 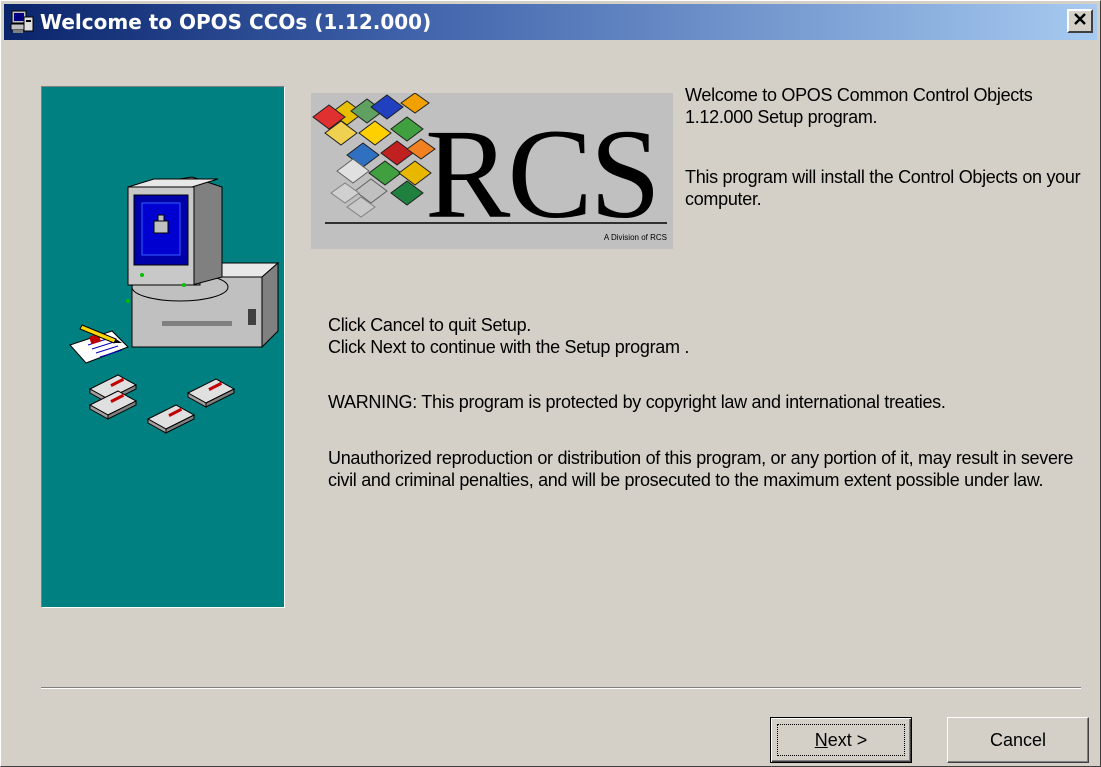 I want to click on floppy-disks, so click(x=162, y=404).